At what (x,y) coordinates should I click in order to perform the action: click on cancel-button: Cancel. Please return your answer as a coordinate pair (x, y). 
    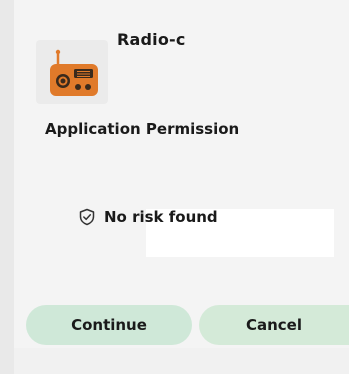
    Looking at the image, I should click on (274, 325).